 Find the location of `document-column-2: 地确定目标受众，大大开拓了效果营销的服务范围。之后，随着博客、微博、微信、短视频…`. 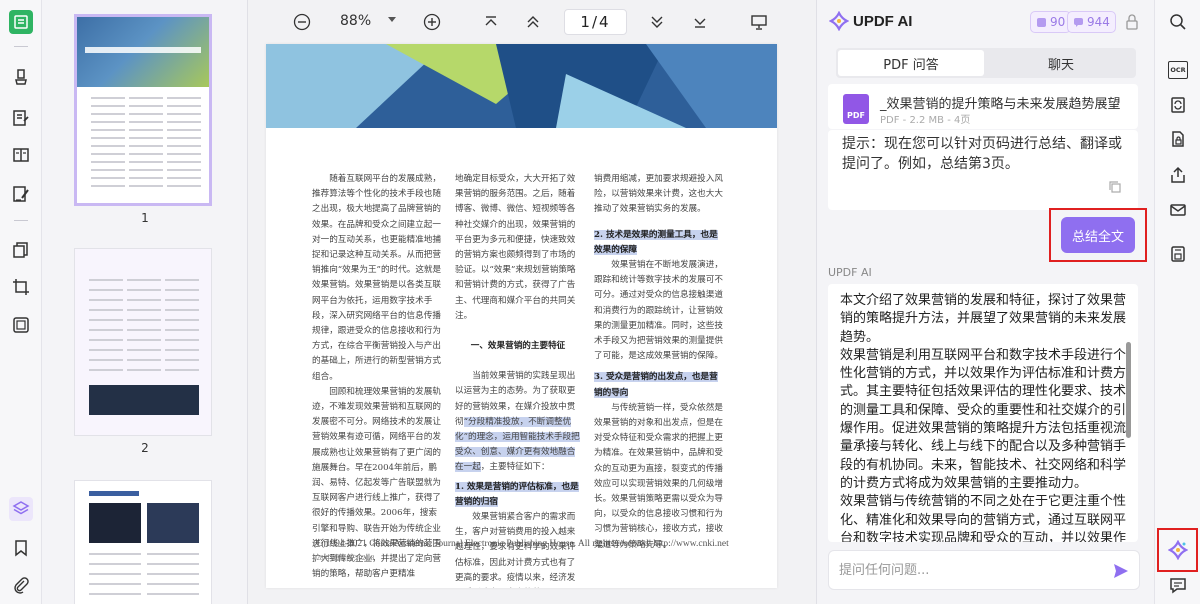

document-column-2: 地确定目标受众，大大开拓了效果营销的服务范围。之后，随着博客、微博、微信、短视频… is located at coordinates (518, 380).